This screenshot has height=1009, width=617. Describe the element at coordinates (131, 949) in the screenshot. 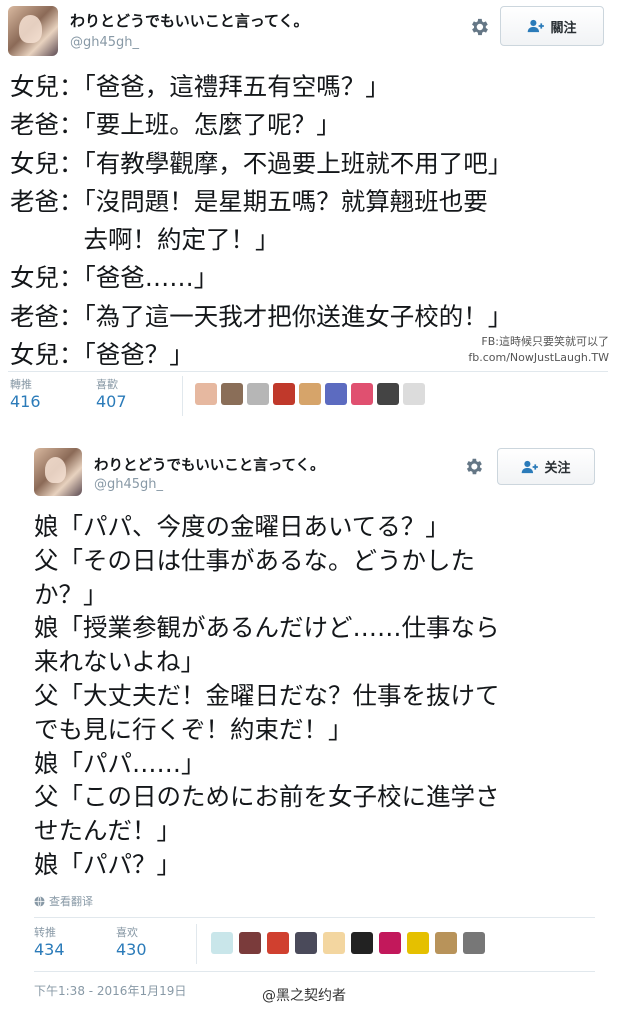

I see `like-value: 430` at that location.